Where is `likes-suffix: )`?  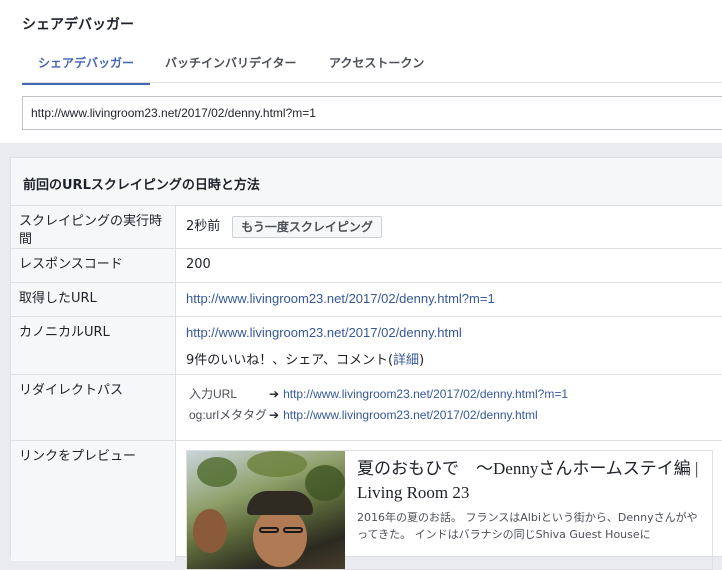 likes-suffix: ) is located at coordinates (422, 360).